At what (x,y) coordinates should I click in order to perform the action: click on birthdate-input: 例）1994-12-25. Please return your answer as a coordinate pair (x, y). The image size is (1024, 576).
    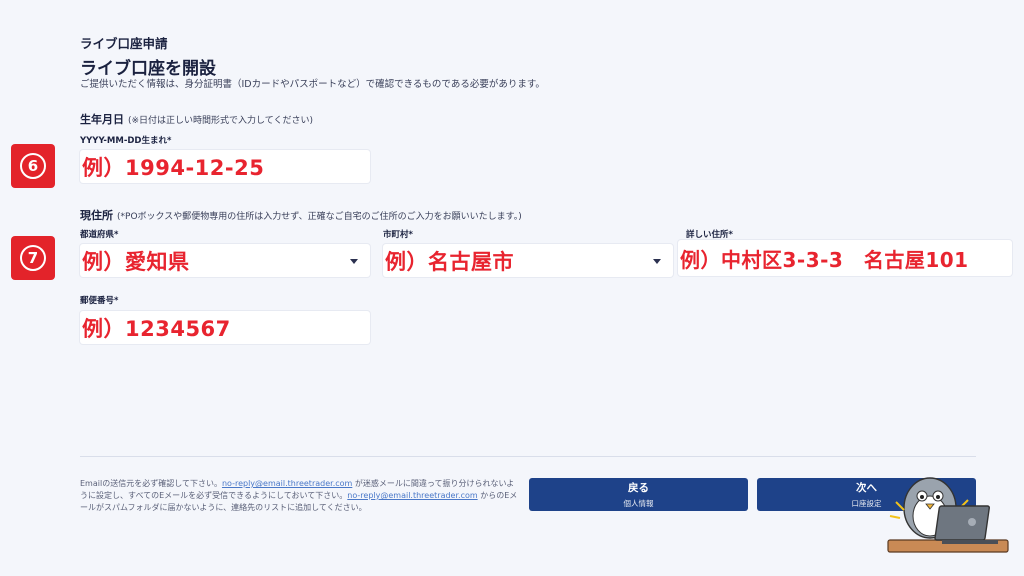
    Looking at the image, I should click on (225, 166).